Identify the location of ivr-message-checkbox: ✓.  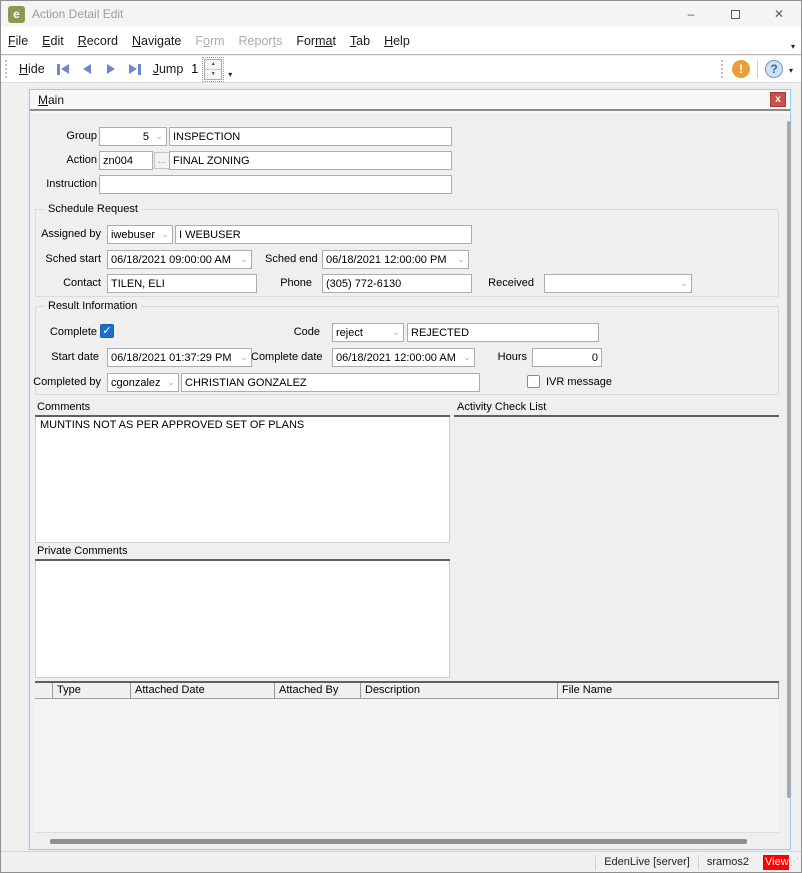
(533, 381).